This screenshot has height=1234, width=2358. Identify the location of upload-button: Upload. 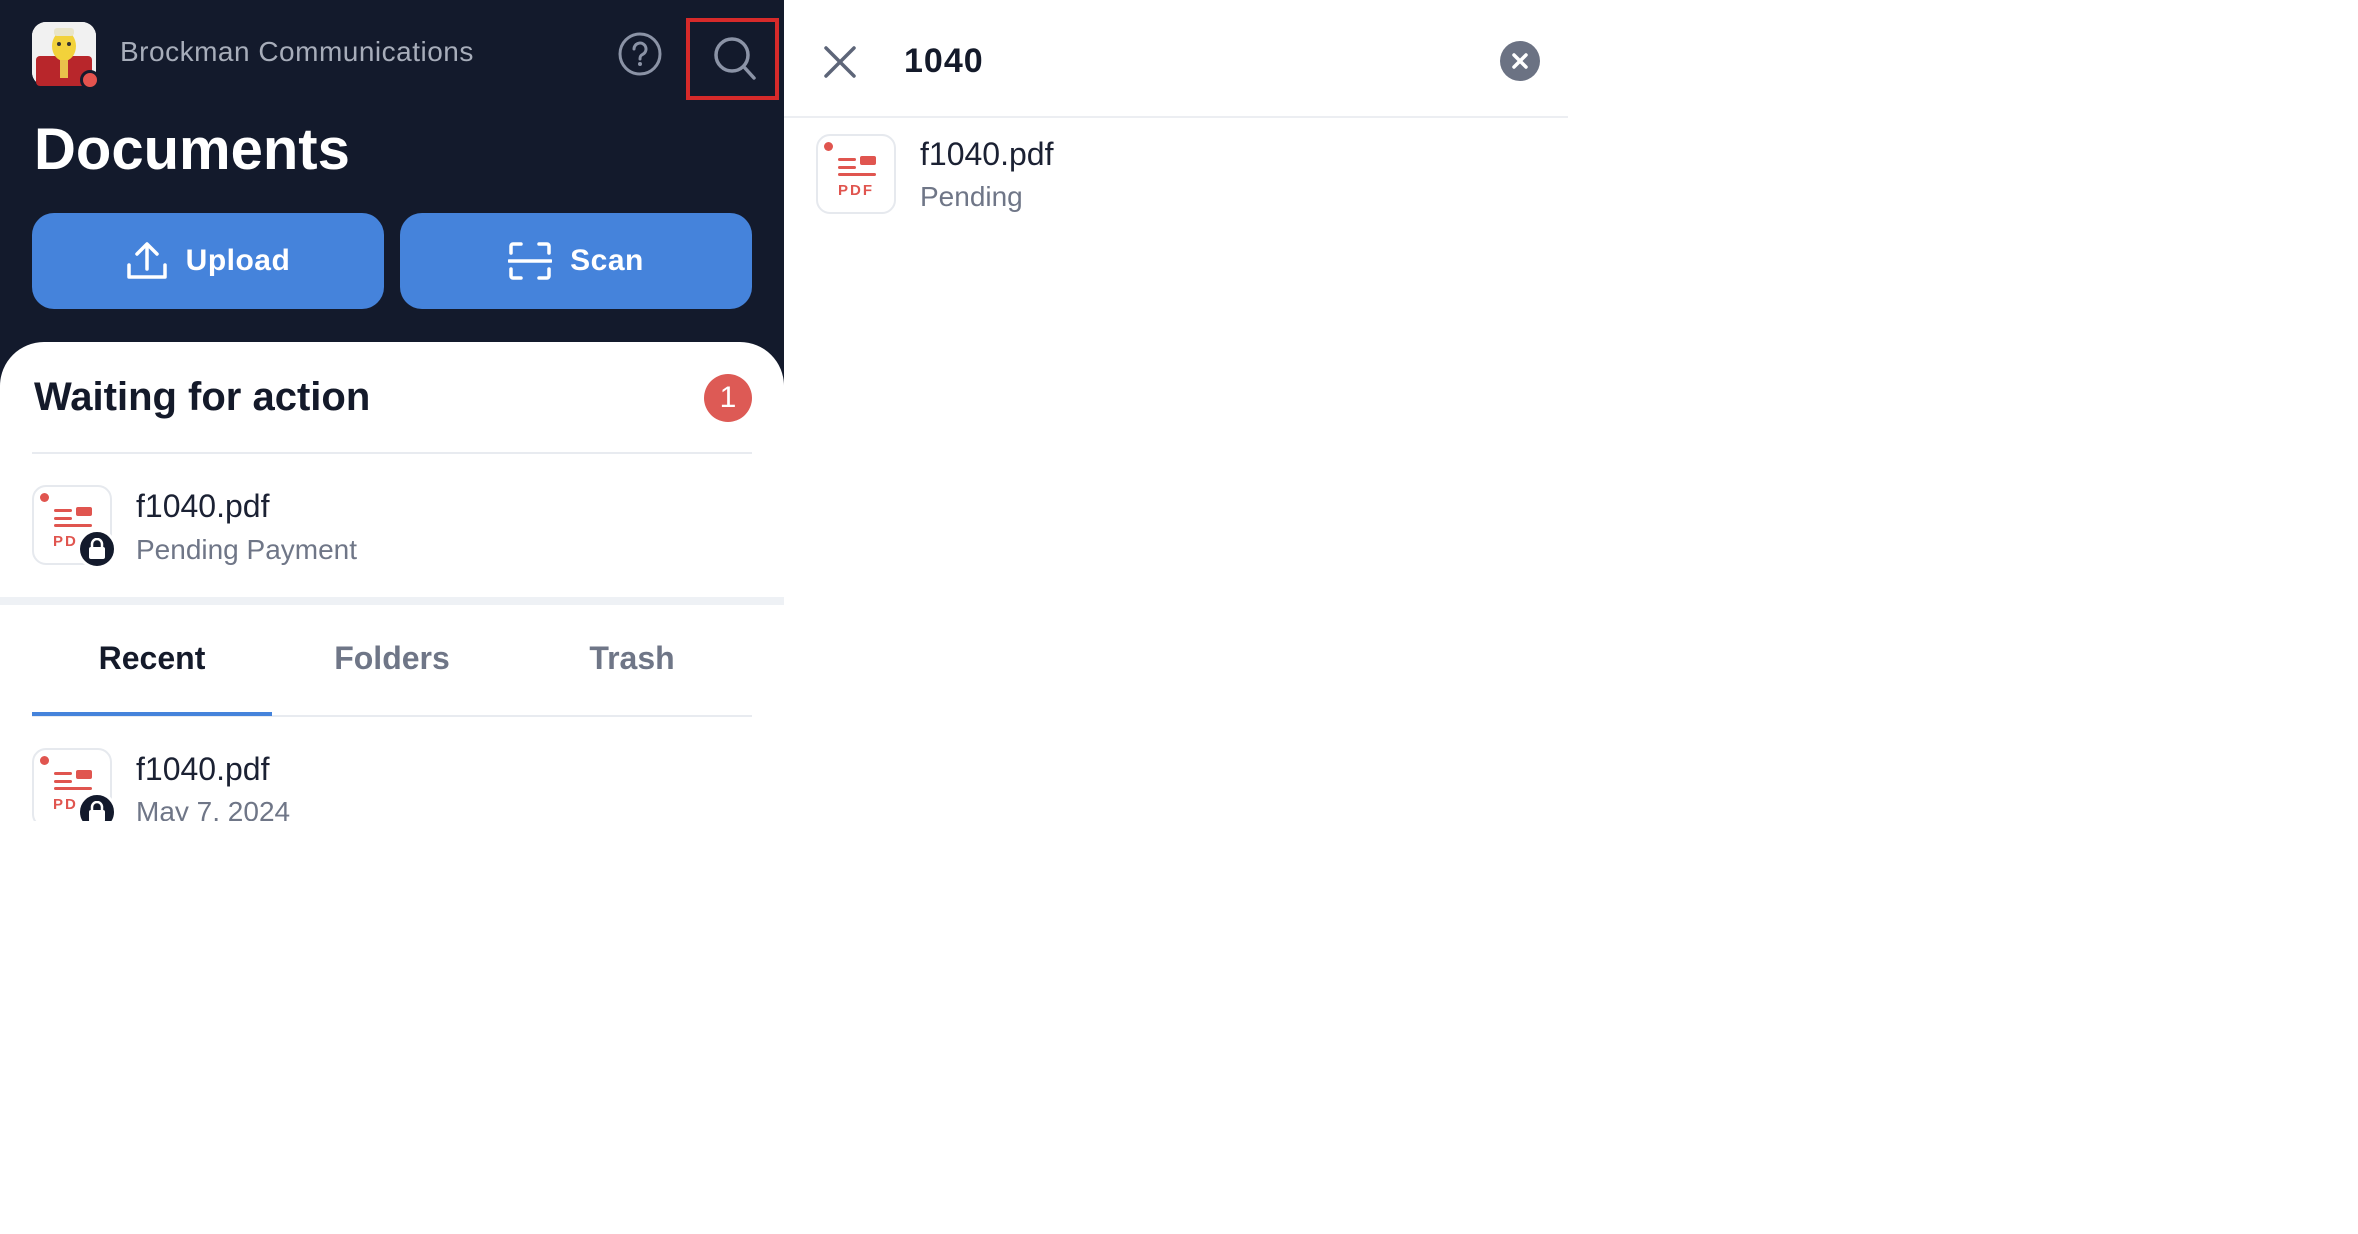
(208, 261).